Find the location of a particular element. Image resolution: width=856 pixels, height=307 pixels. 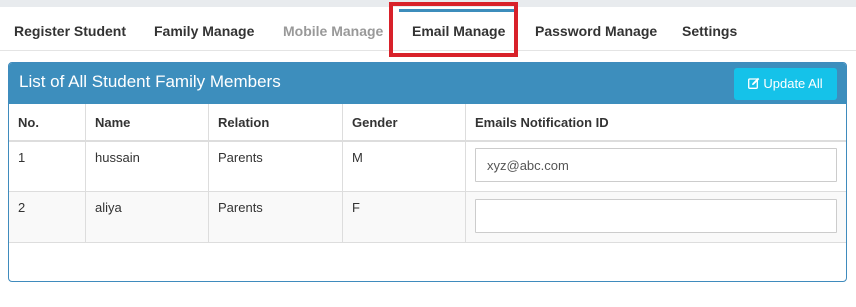

member-gender: F is located at coordinates (404, 217).